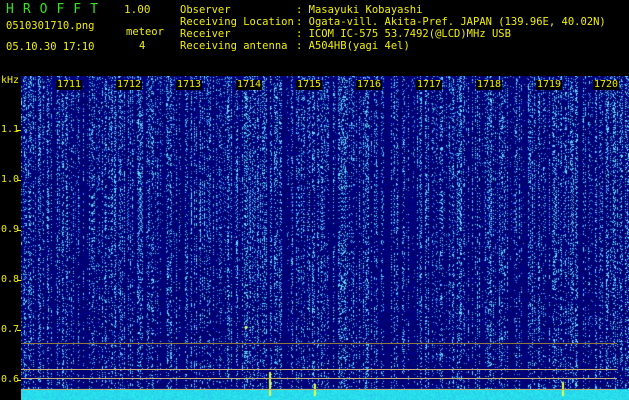 The width and height of the screenshot is (629, 400). Describe the element at coordinates (309, 84) in the screenshot. I see `time-tick-label: 1715` at that location.